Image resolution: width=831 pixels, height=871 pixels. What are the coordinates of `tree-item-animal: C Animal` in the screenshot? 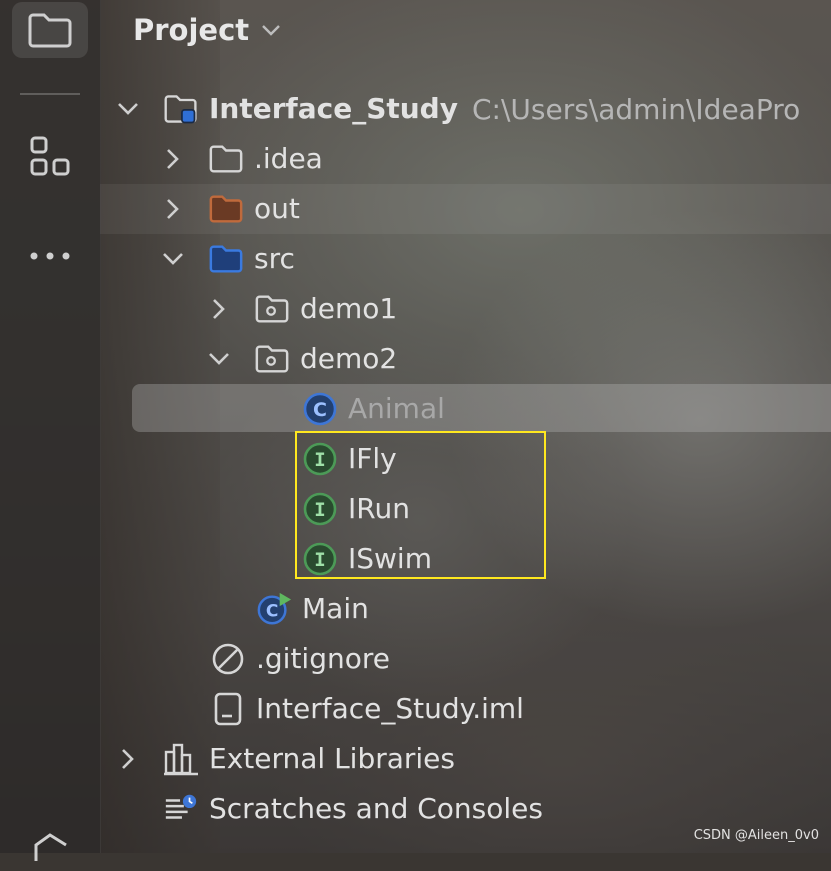 It's located at (415, 409).